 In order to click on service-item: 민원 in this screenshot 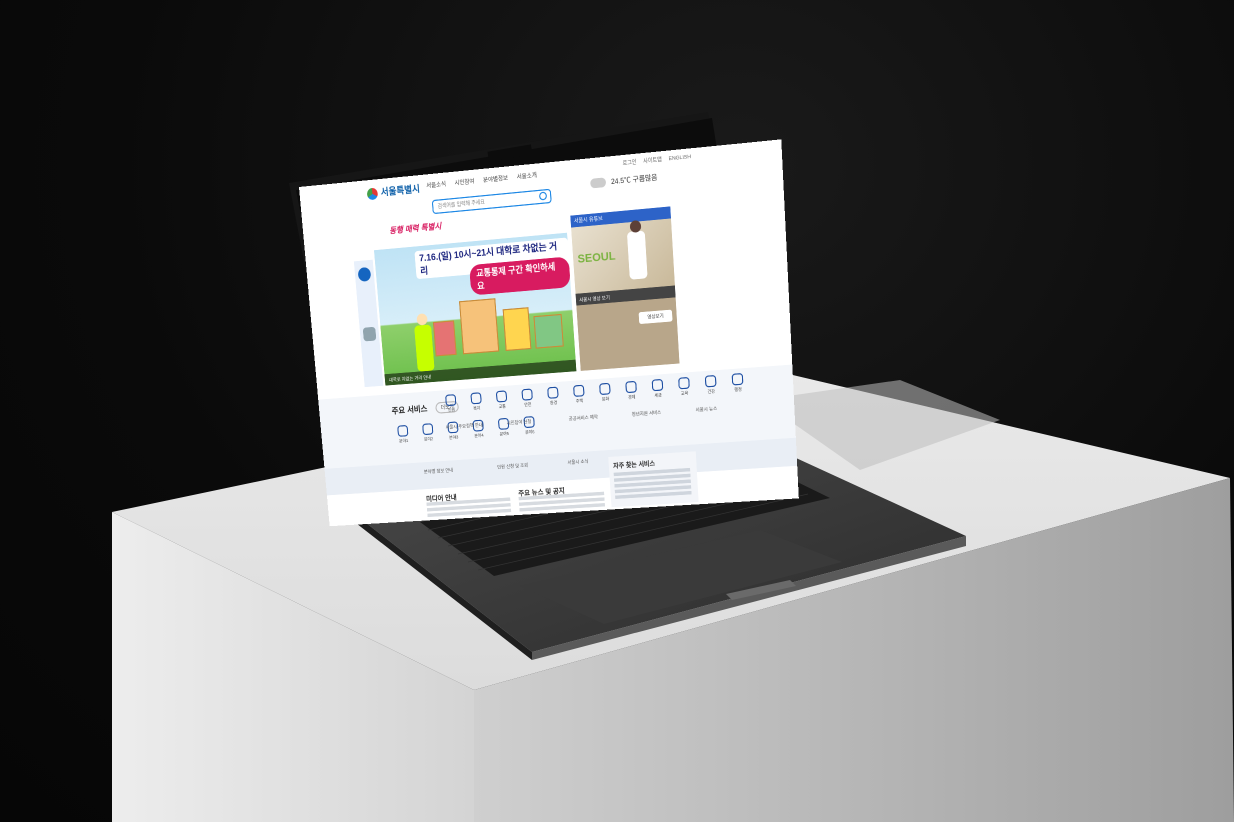, I will do `click(451, 404)`.